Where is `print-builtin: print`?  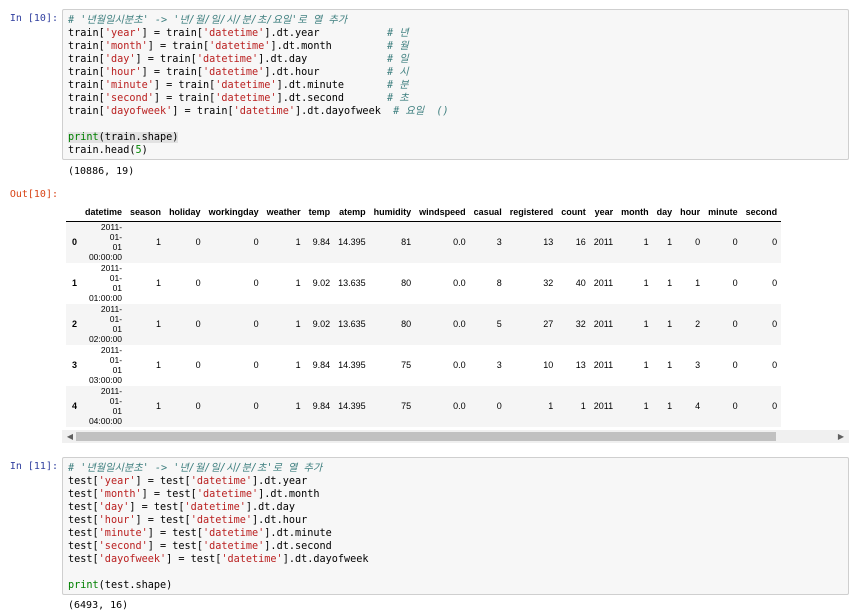 print-builtin: print is located at coordinates (83, 585).